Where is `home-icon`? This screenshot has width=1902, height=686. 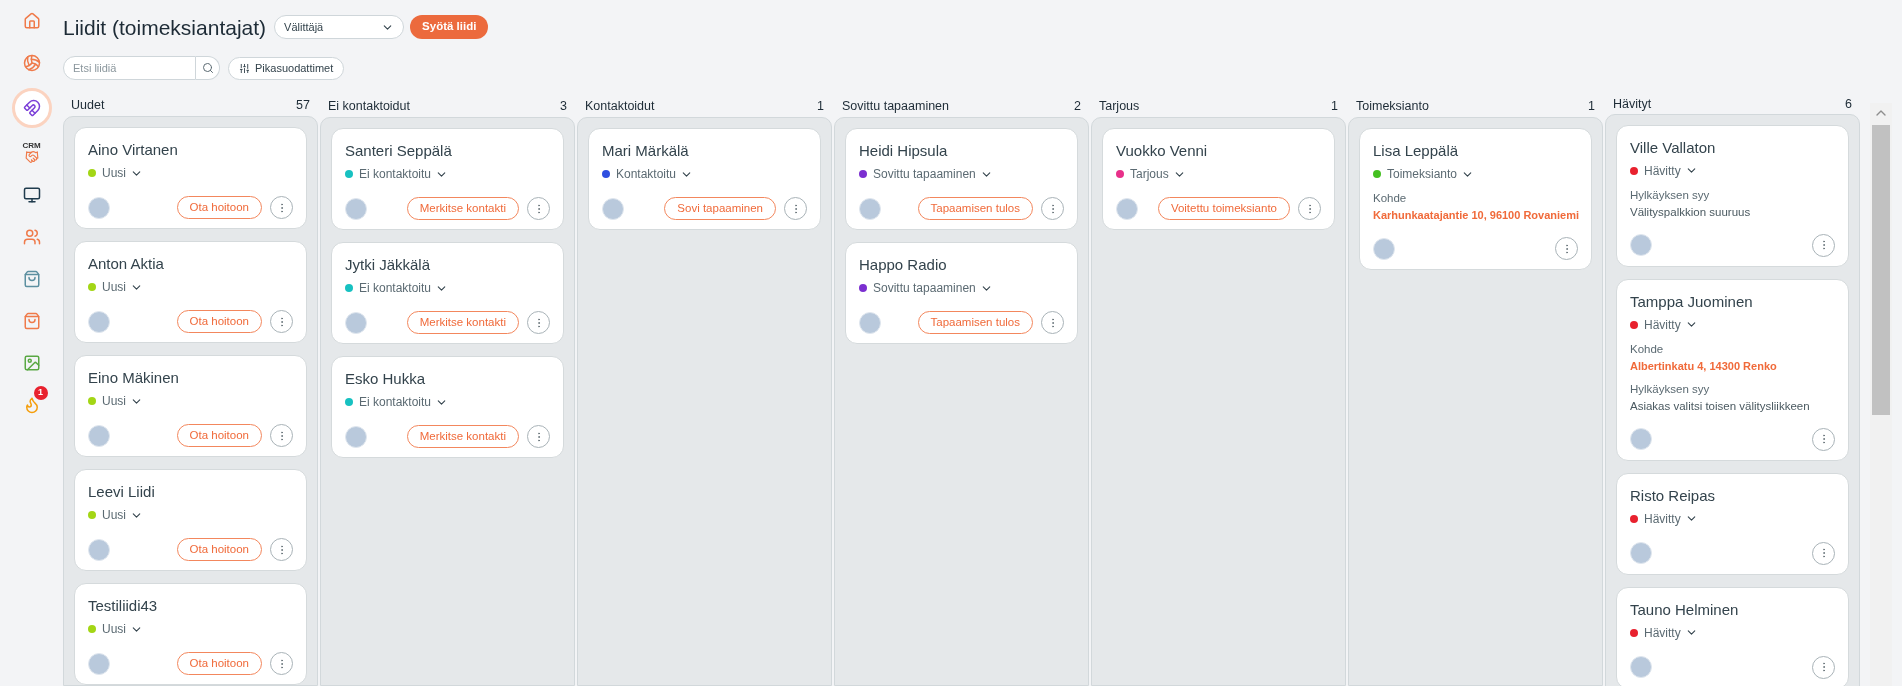
home-icon is located at coordinates (31, 21).